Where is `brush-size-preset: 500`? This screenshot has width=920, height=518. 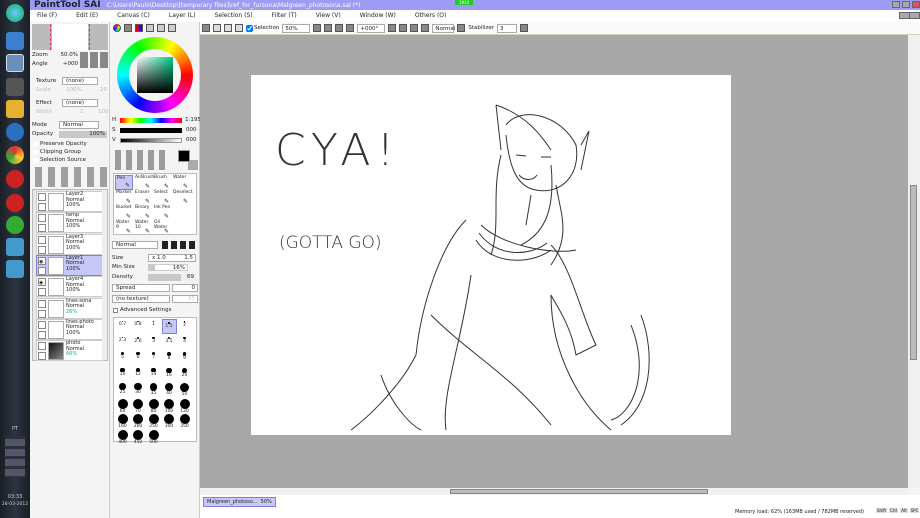
brush-size-preset: 500 is located at coordinates (153, 436).